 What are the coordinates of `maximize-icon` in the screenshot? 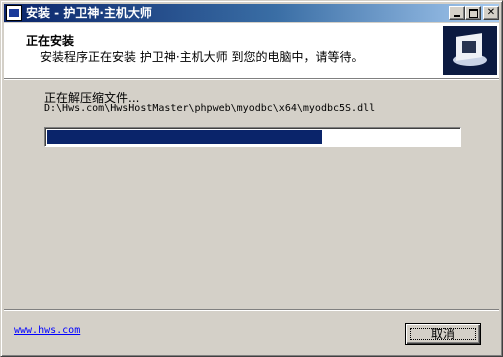 It's located at (473, 13).